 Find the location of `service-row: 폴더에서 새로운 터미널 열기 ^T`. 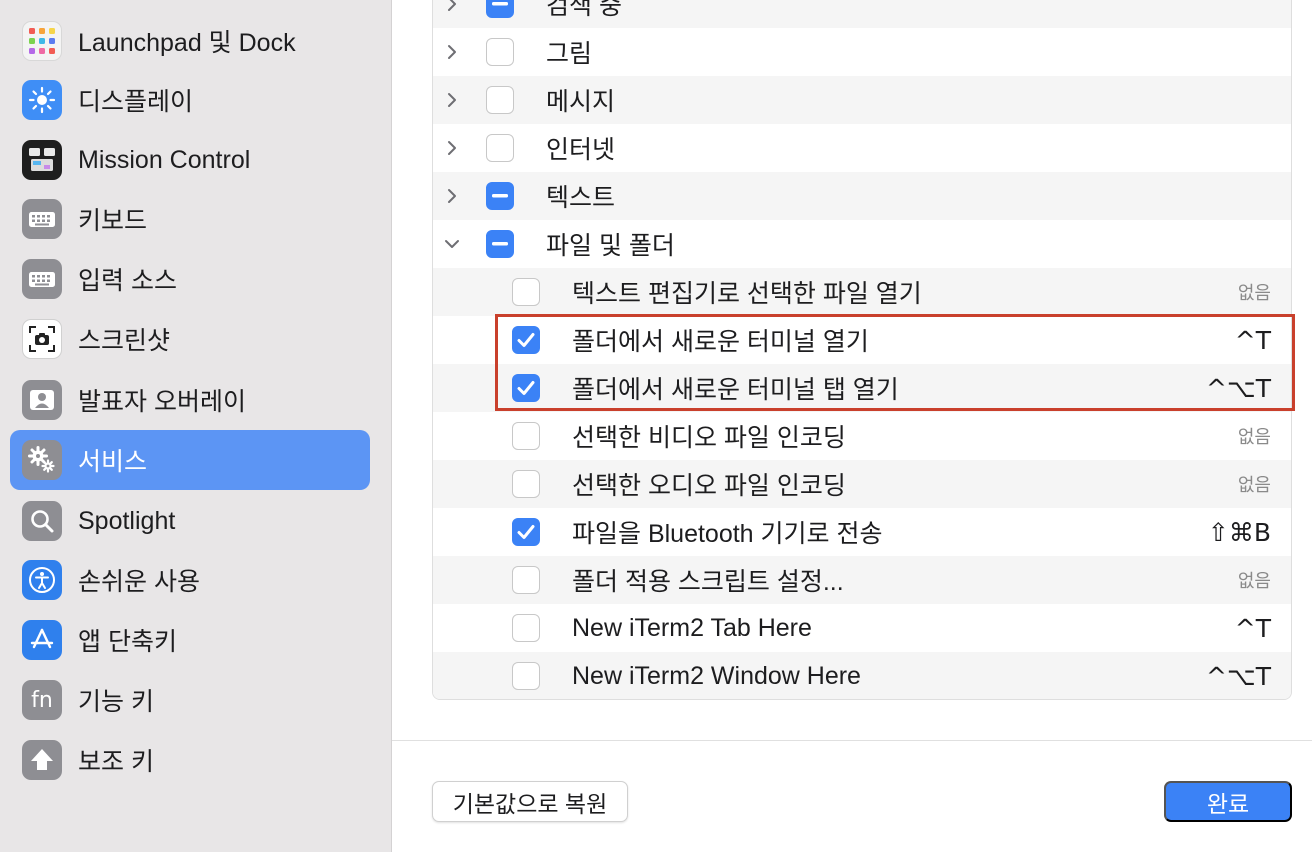

service-row: 폴더에서 새로운 터미널 열기 ^T is located at coordinates (862, 340).